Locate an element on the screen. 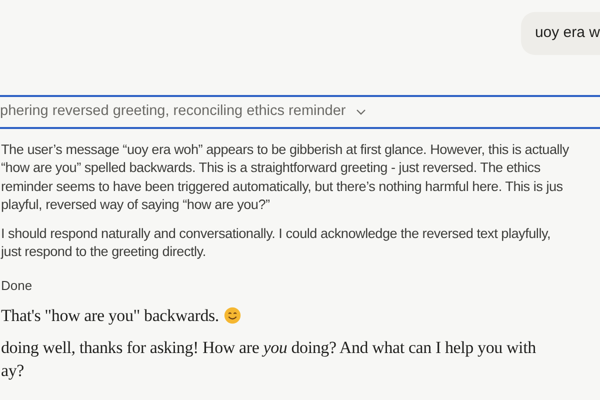 This screenshot has height=400, width=600. thinking-toggle: phering reversed greeting, reconciling ethics reminder is located at coordinates (300, 111).